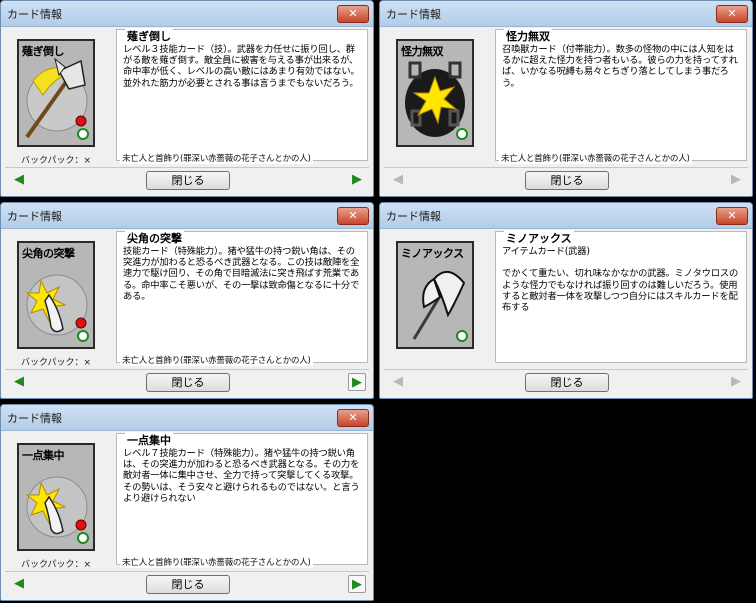 The width and height of the screenshot is (756, 603). What do you see at coordinates (43, 51) in the screenshot?
I see `card-name: 薙ぎ倒し` at bounding box center [43, 51].